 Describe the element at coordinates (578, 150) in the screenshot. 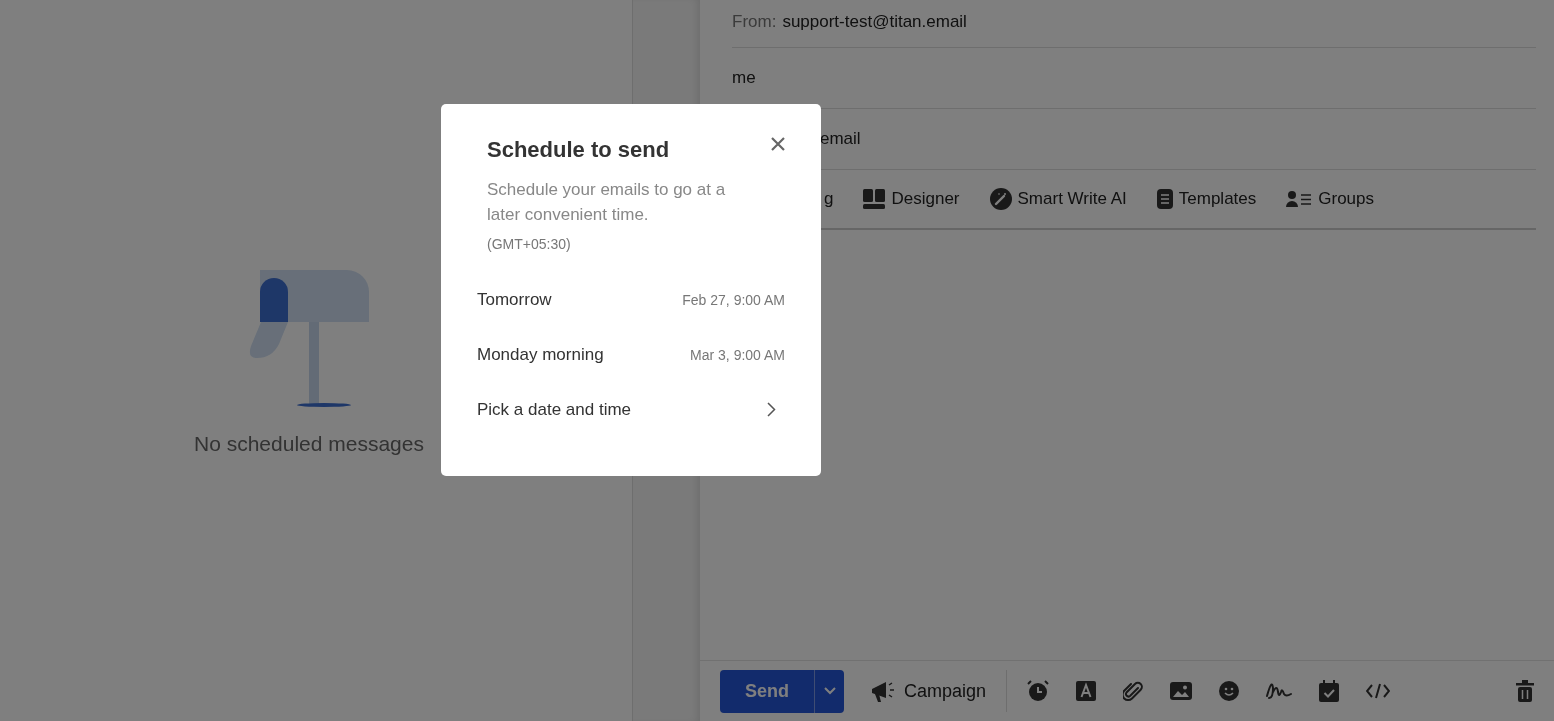

I see `dialog-title: Schedule to send` at that location.